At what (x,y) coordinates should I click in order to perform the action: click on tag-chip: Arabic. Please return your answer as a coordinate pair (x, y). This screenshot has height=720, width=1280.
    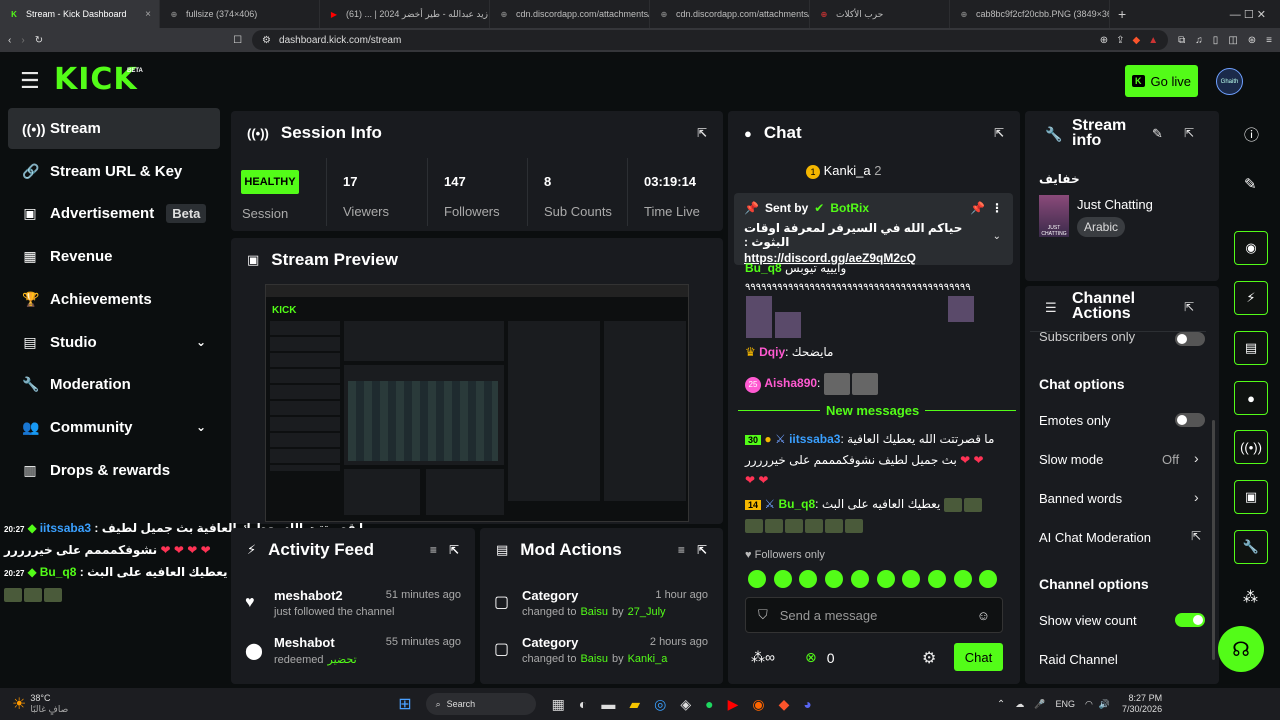
    Looking at the image, I should click on (1101, 227).